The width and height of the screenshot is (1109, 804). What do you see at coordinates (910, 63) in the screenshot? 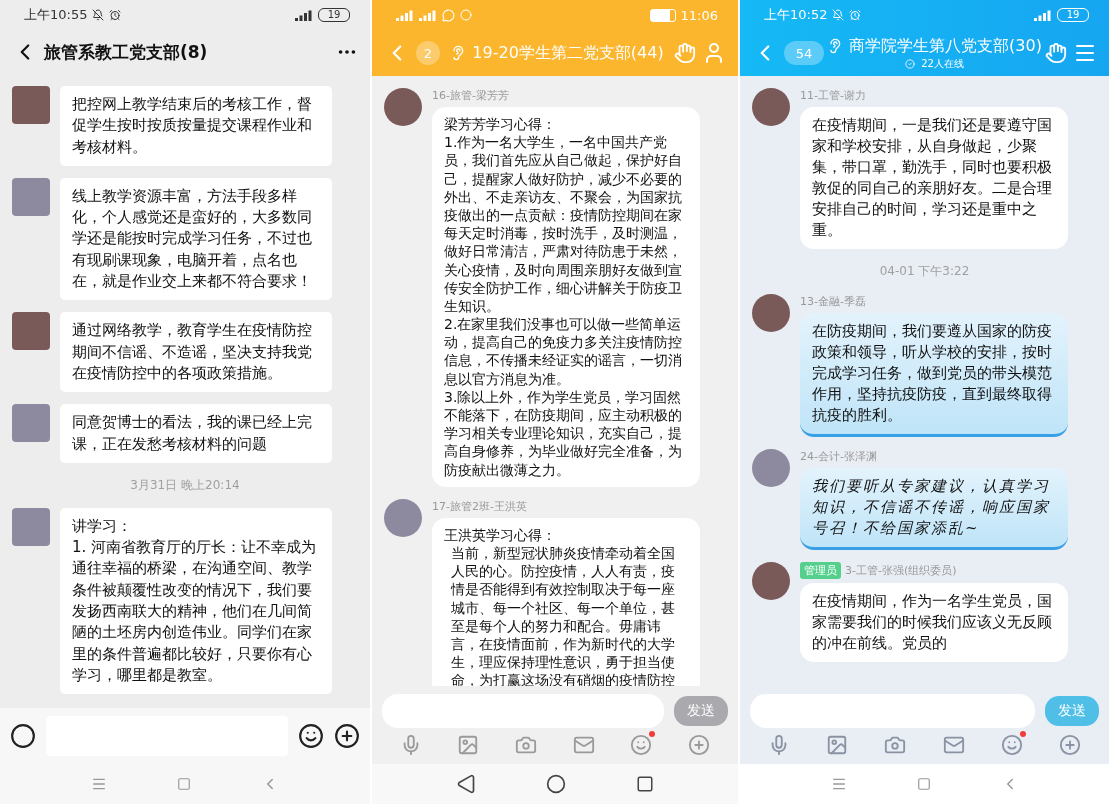
I see `online-icon` at bounding box center [910, 63].